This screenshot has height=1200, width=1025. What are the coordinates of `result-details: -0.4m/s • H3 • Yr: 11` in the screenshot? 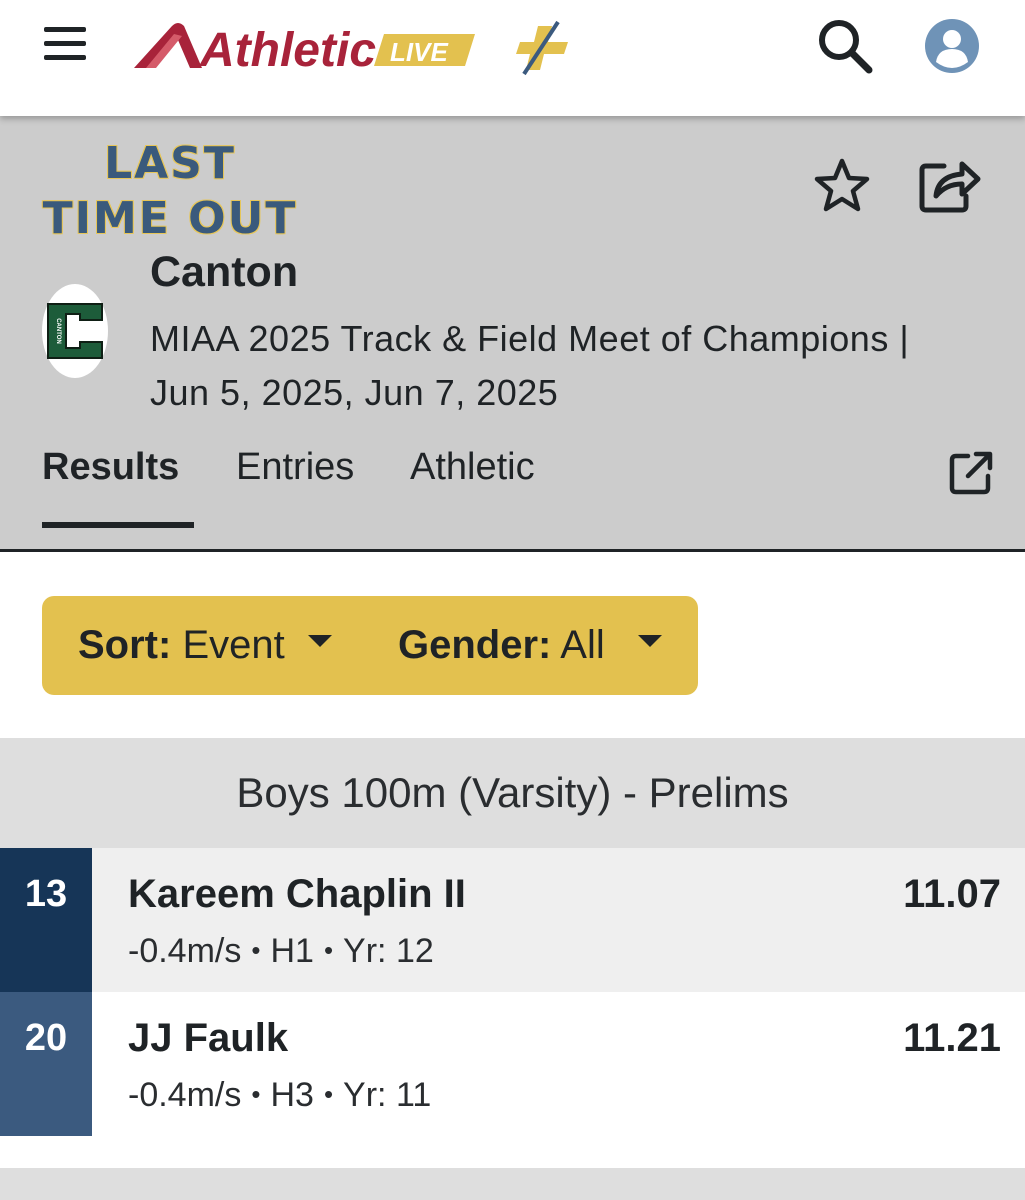 It's located at (280, 1095).